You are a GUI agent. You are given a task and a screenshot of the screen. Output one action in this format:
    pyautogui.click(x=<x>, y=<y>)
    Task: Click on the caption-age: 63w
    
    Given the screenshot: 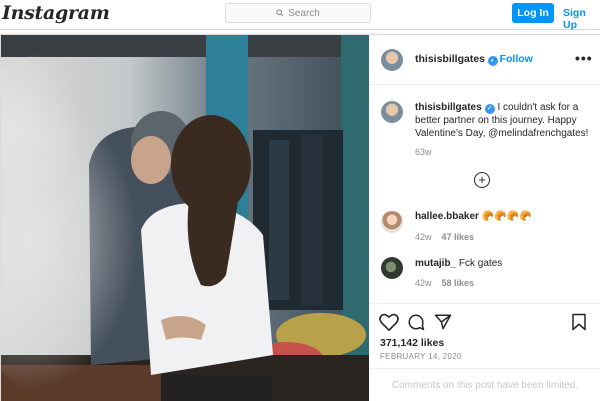 What is the action you would take?
    pyautogui.click(x=423, y=152)
    